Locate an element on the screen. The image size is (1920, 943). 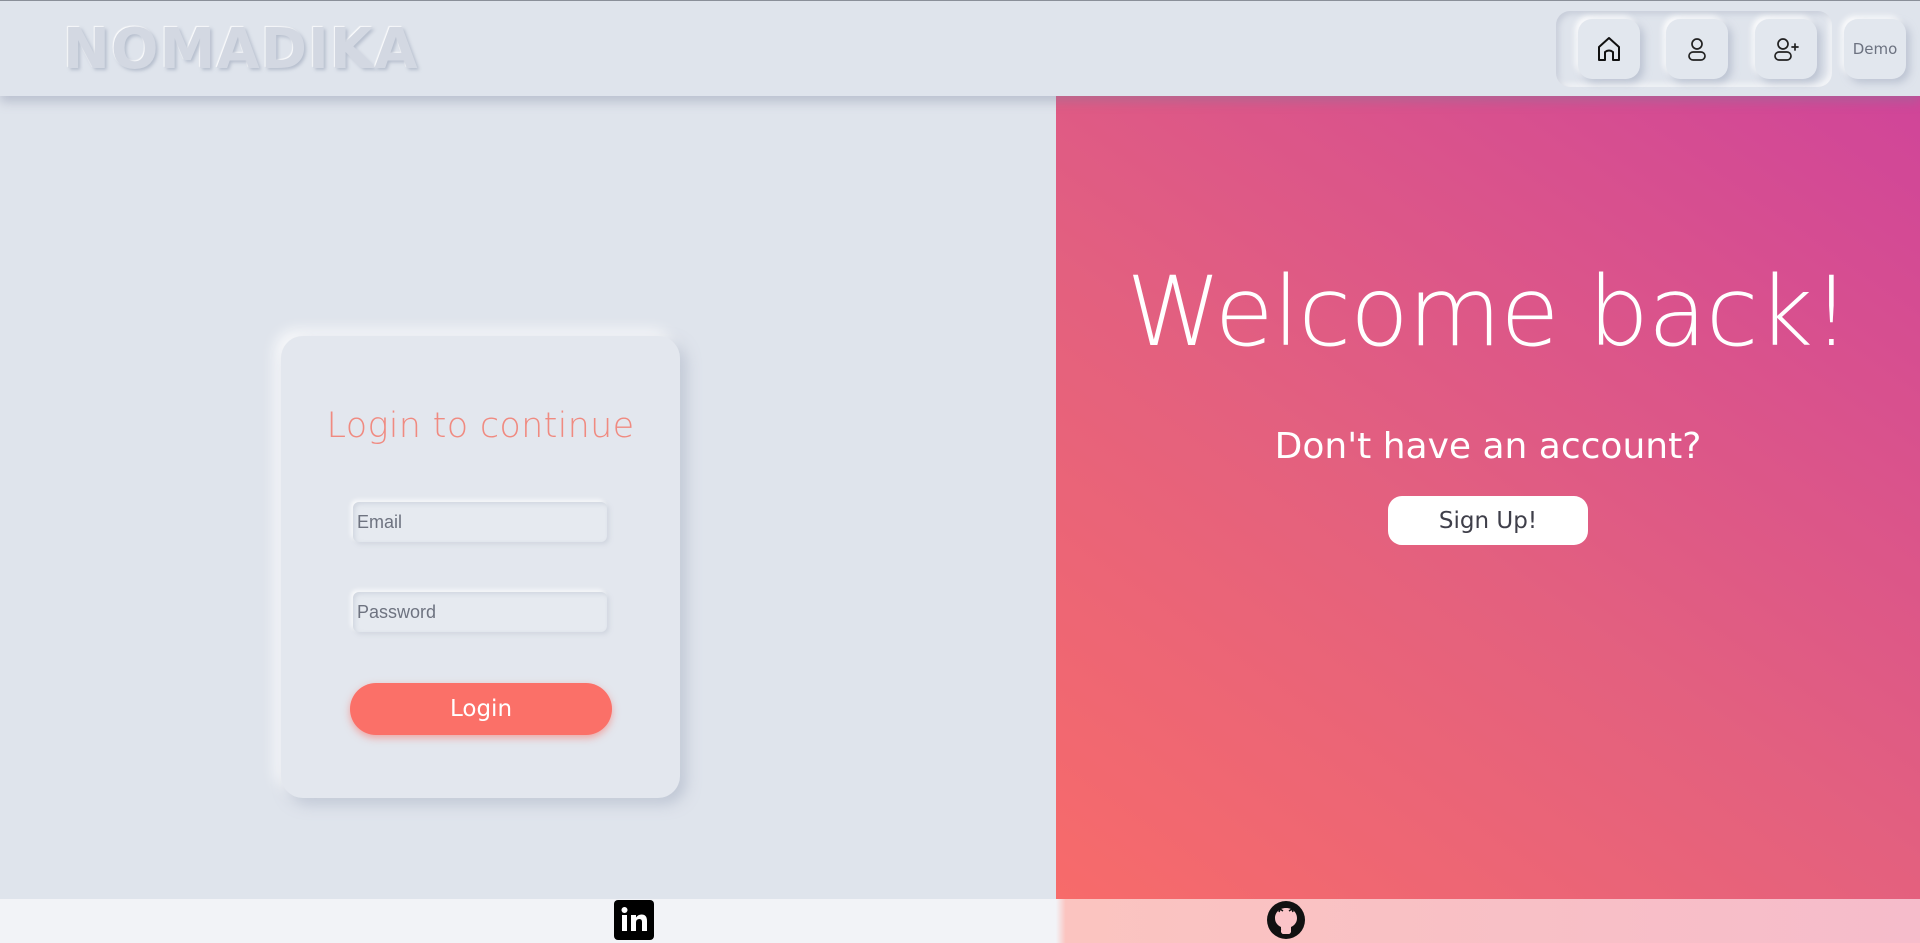
footer is located at coordinates (960, 921).